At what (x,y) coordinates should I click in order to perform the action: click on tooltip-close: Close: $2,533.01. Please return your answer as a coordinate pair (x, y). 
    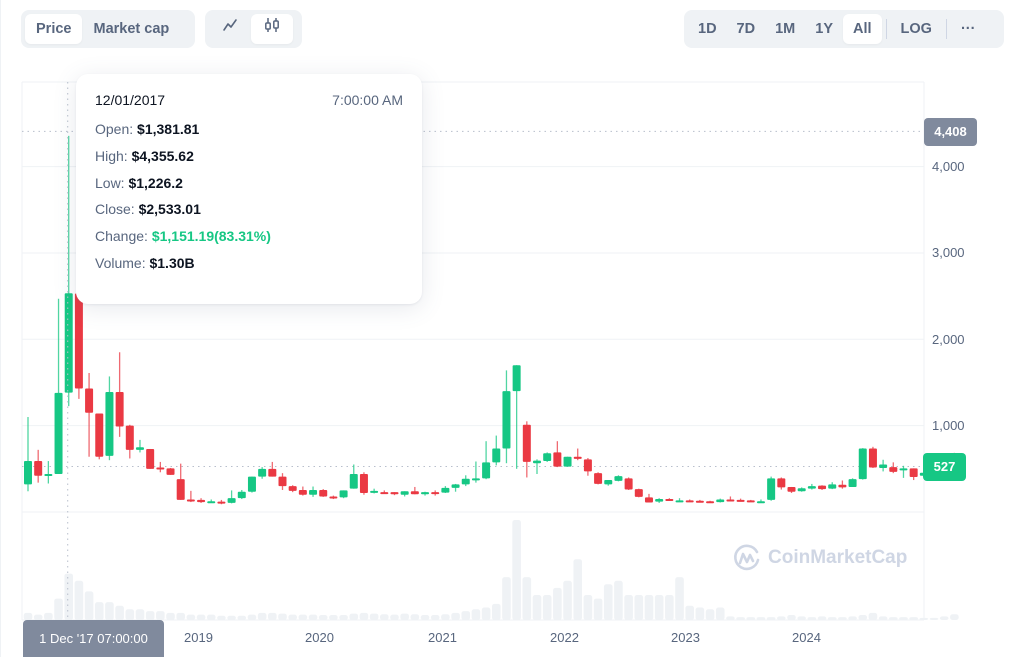
    Looking at the image, I should click on (249, 209).